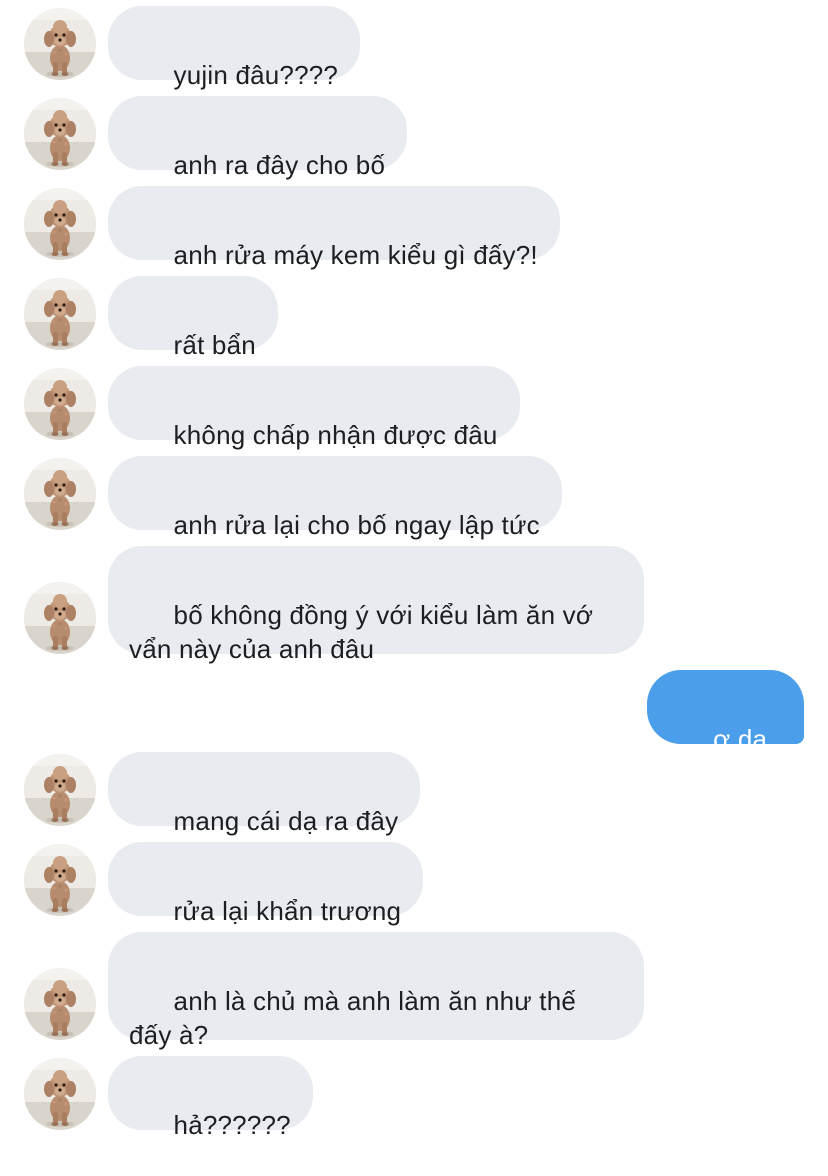 The image size is (828, 1176). I want to click on message-row: rất bẩn, so click(414, 318).